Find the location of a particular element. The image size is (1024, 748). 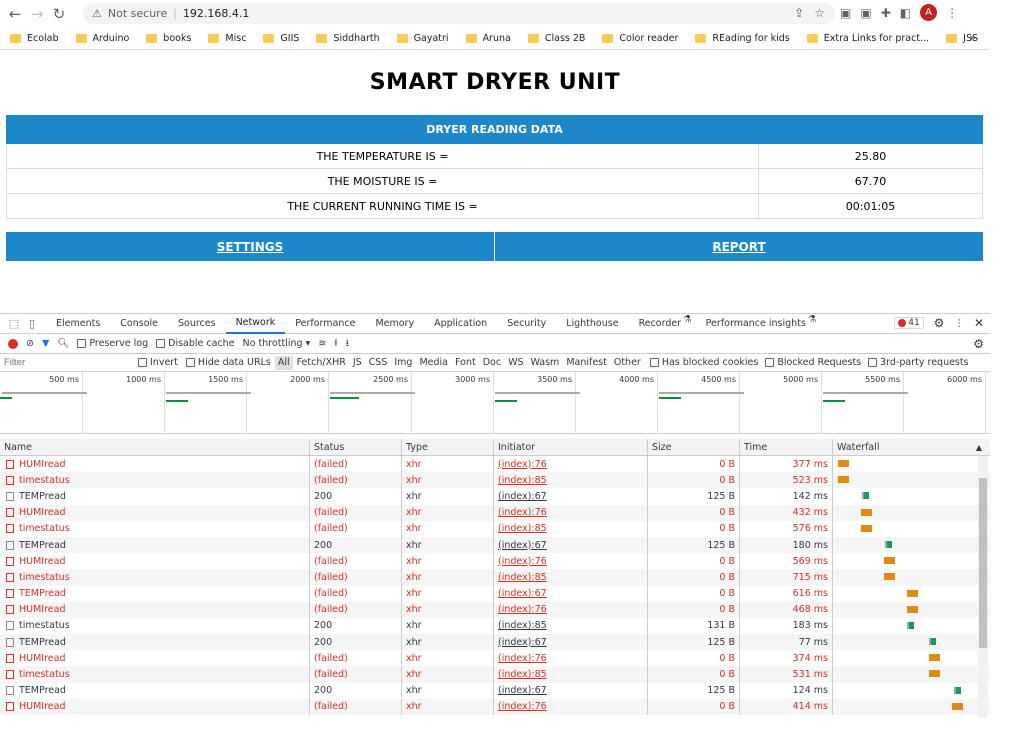

share-icon: ⇪ is located at coordinates (799, 13).